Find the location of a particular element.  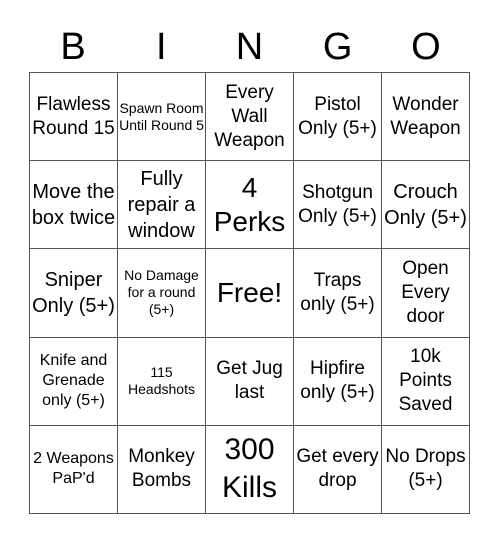

bingo-cell: Spawn Room Until Round 5 is located at coordinates (162, 117).